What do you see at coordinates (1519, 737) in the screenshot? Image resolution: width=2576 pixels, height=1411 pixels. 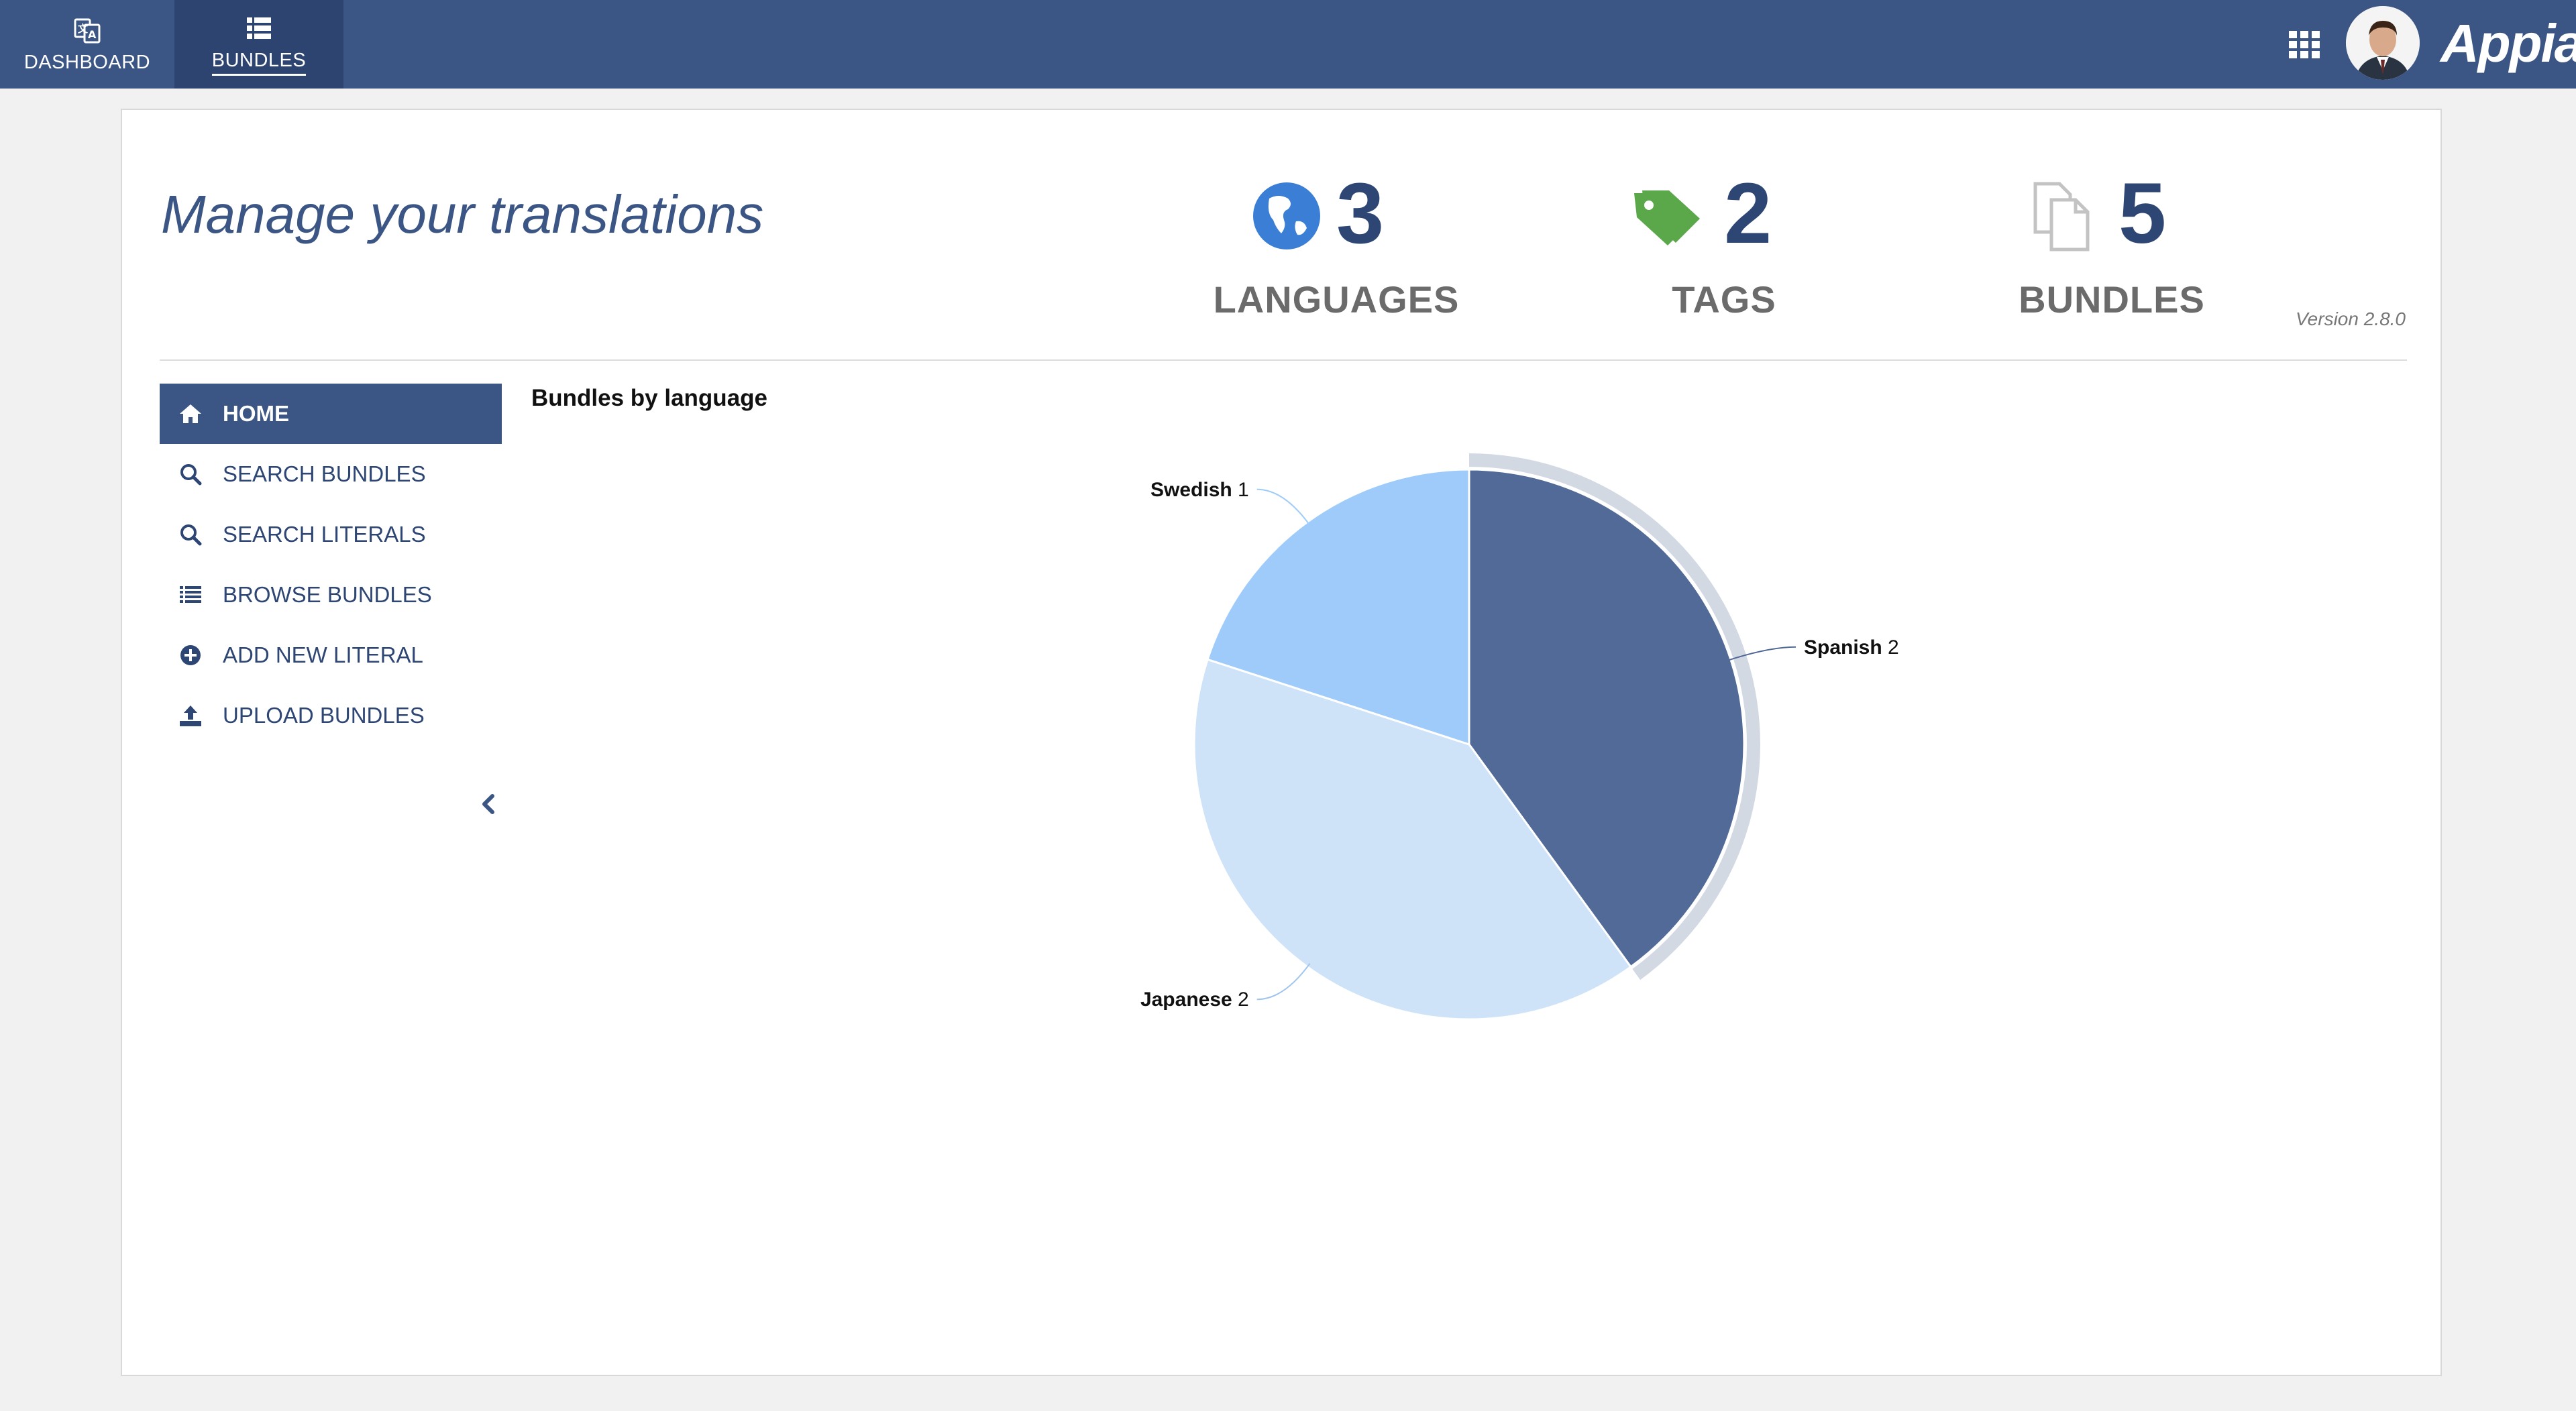 I see `pie-chart: Spanish 2 Japanese 2 Swedish 1` at bounding box center [1519, 737].